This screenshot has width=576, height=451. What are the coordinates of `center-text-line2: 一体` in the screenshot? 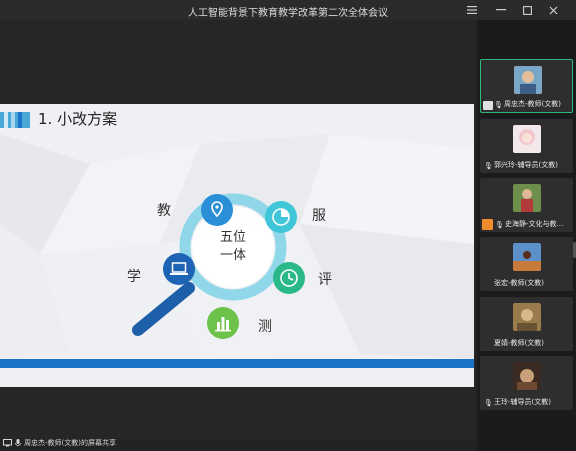 It's located at (232, 255).